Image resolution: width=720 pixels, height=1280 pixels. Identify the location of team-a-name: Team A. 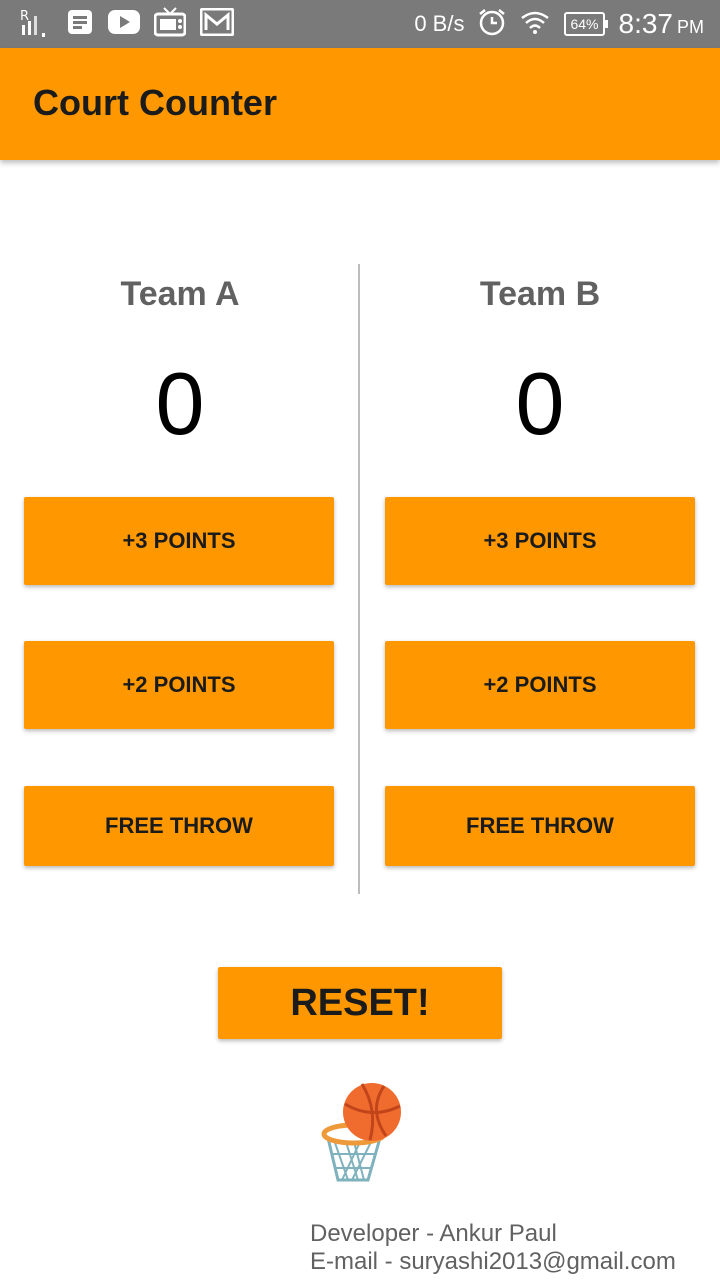
(180, 294).